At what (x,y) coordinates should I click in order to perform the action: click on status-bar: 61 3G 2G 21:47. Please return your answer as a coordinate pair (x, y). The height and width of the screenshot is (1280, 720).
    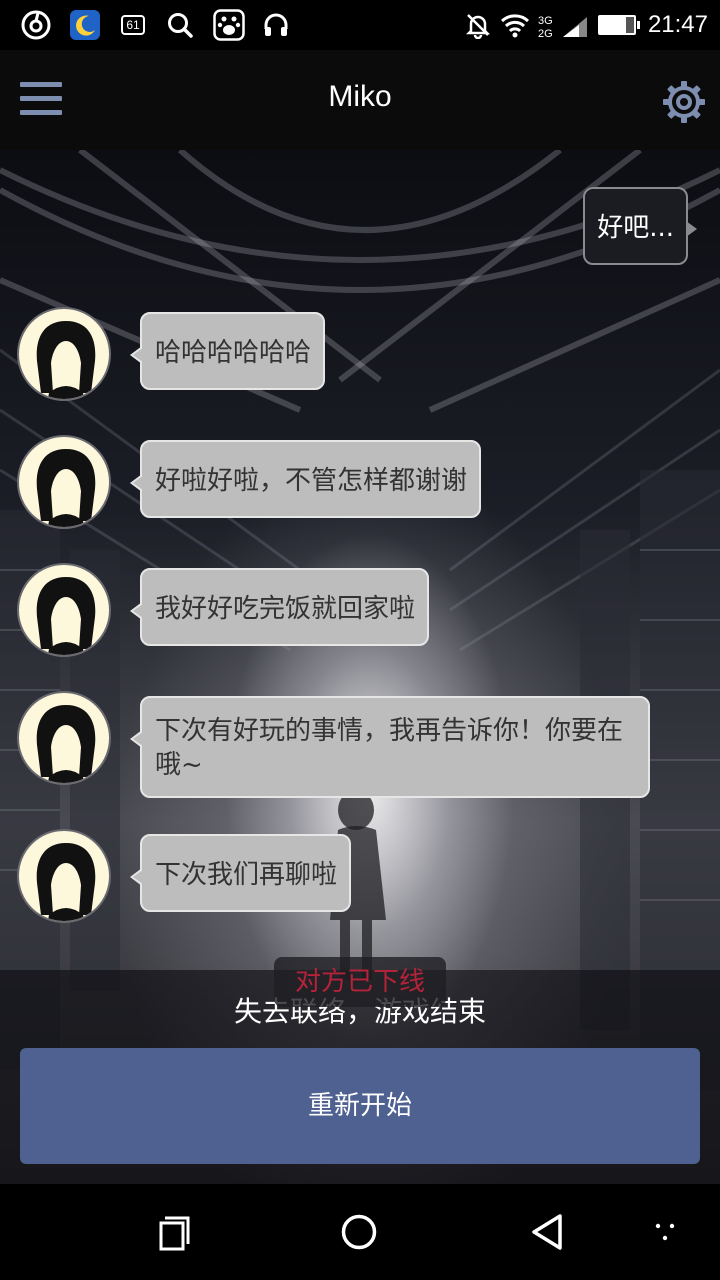
    Looking at the image, I should click on (360, 25).